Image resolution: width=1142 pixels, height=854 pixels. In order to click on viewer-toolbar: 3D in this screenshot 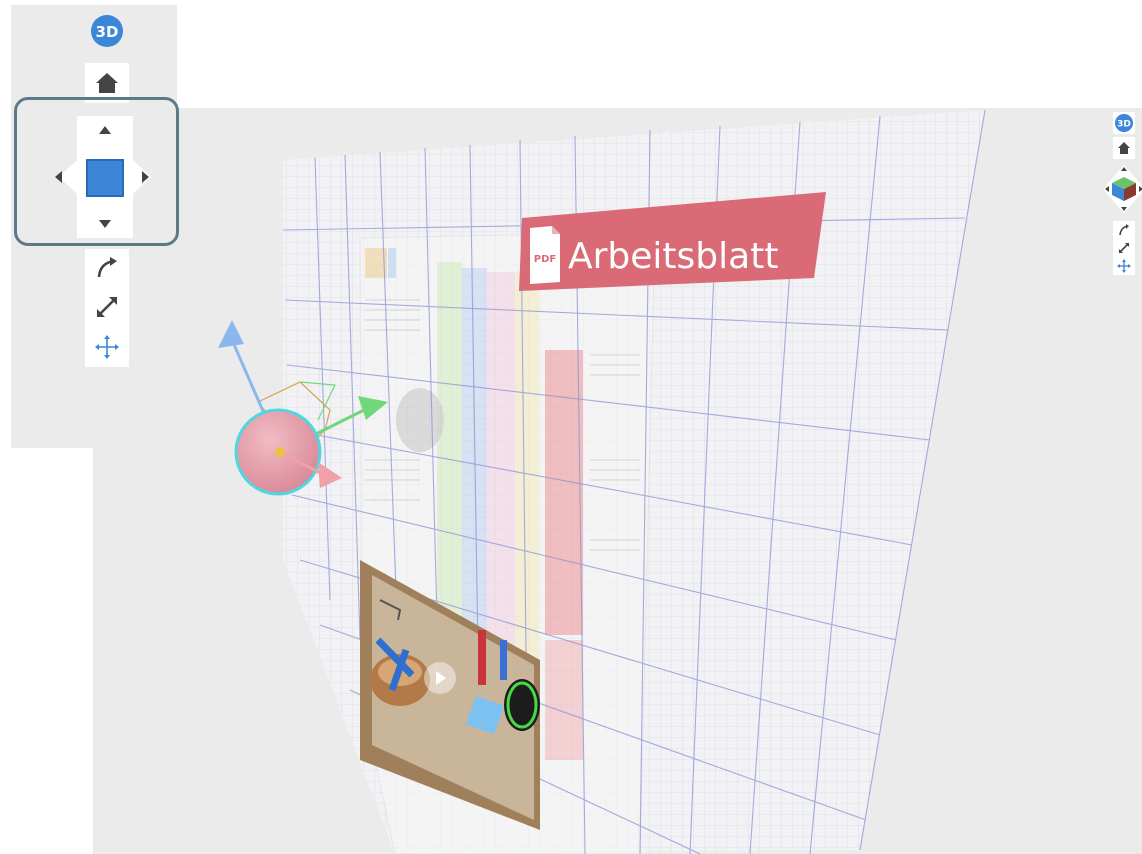, I will do `click(1119, 192)`.